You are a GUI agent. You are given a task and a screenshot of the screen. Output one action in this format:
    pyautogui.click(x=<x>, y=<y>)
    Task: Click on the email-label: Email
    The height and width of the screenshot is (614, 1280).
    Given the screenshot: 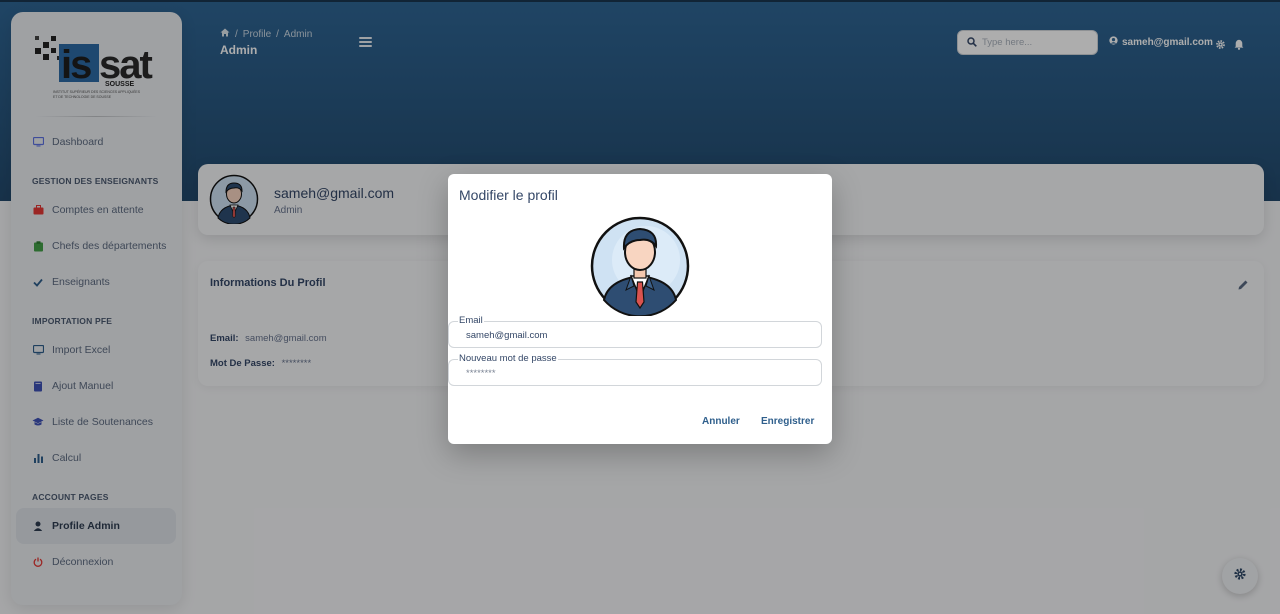 What is the action you would take?
    pyautogui.click(x=471, y=320)
    